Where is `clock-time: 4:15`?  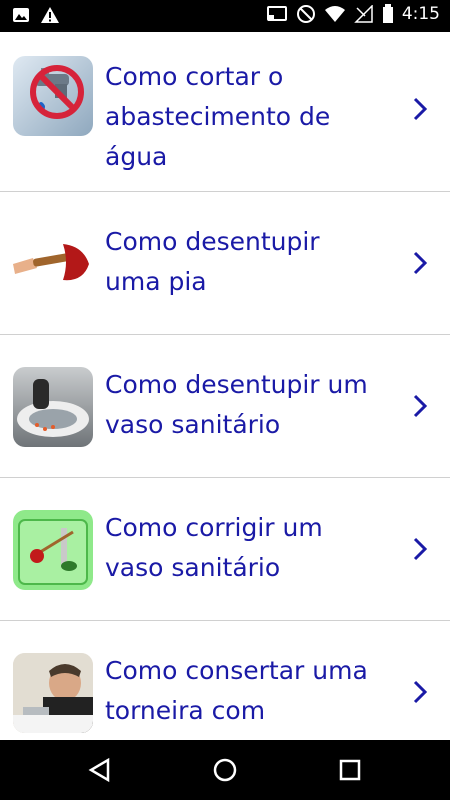
clock-time: 4:15 is located at coordinates (420, 14).